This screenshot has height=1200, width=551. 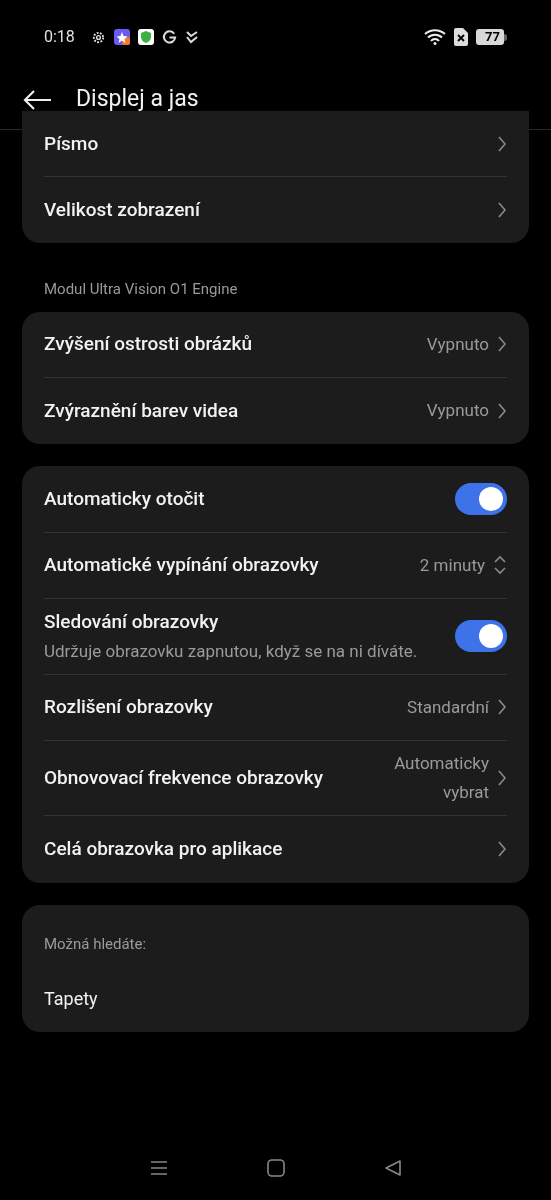 I want to click on menu-icon, so click(x=158, y=1168).